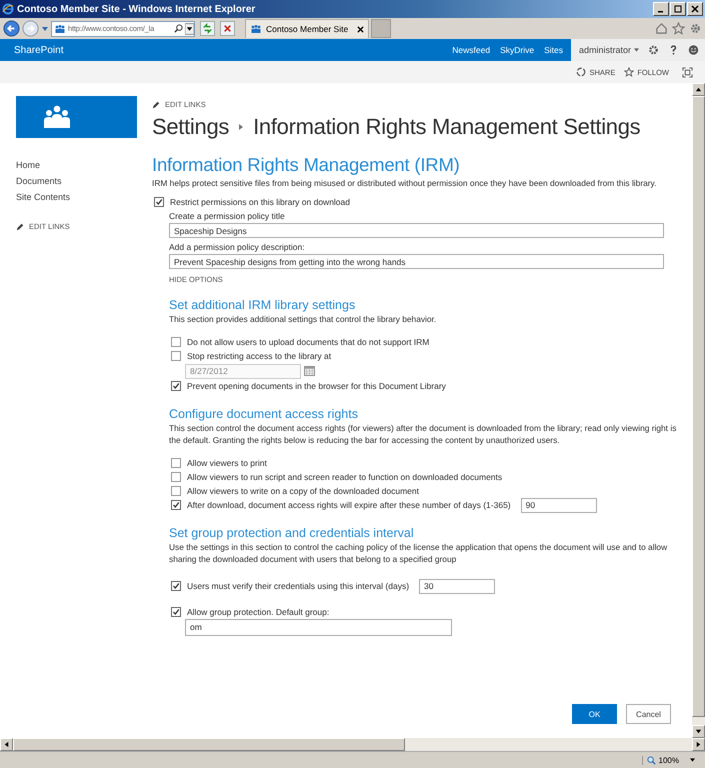 The height and width of the screenshot is (768, 705). Describe the element at coordinates (303, 491) in the screenshot. I see `checkbox-label: Allow viewers to write on a copy of the downloaded document` at that location.